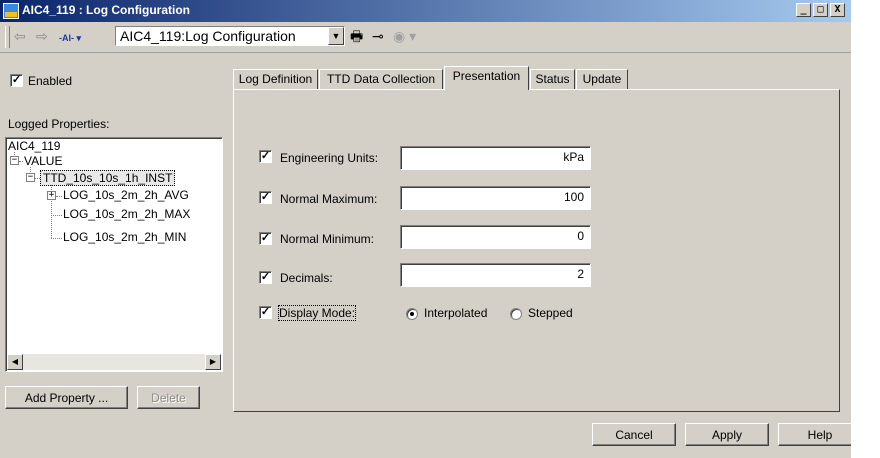 The height and width of the screenshot is (458, 880). I want to click on maximize-button: □, so click(820, 10).